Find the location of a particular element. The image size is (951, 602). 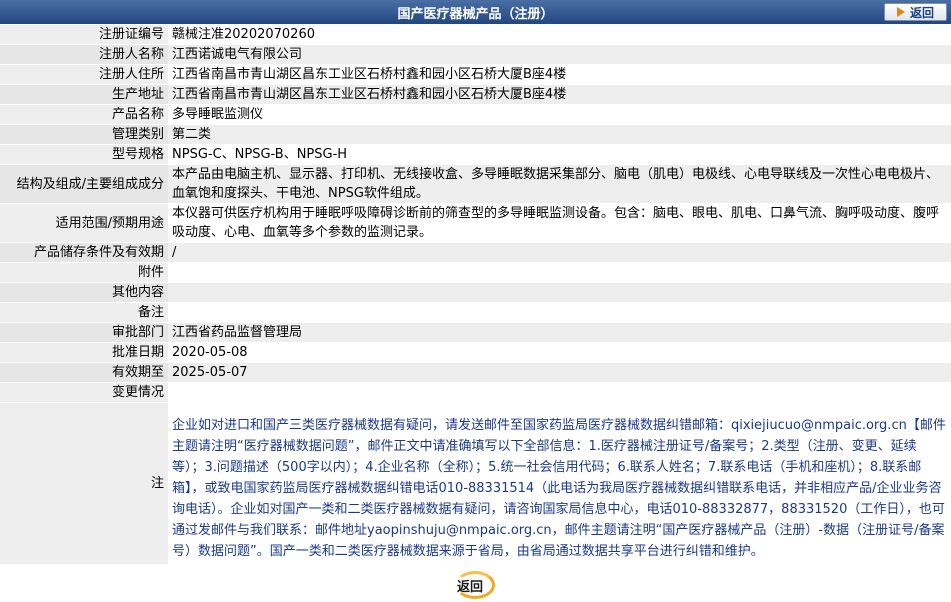

field-value: 2025-05-07 is located at coordinates (559, 372).